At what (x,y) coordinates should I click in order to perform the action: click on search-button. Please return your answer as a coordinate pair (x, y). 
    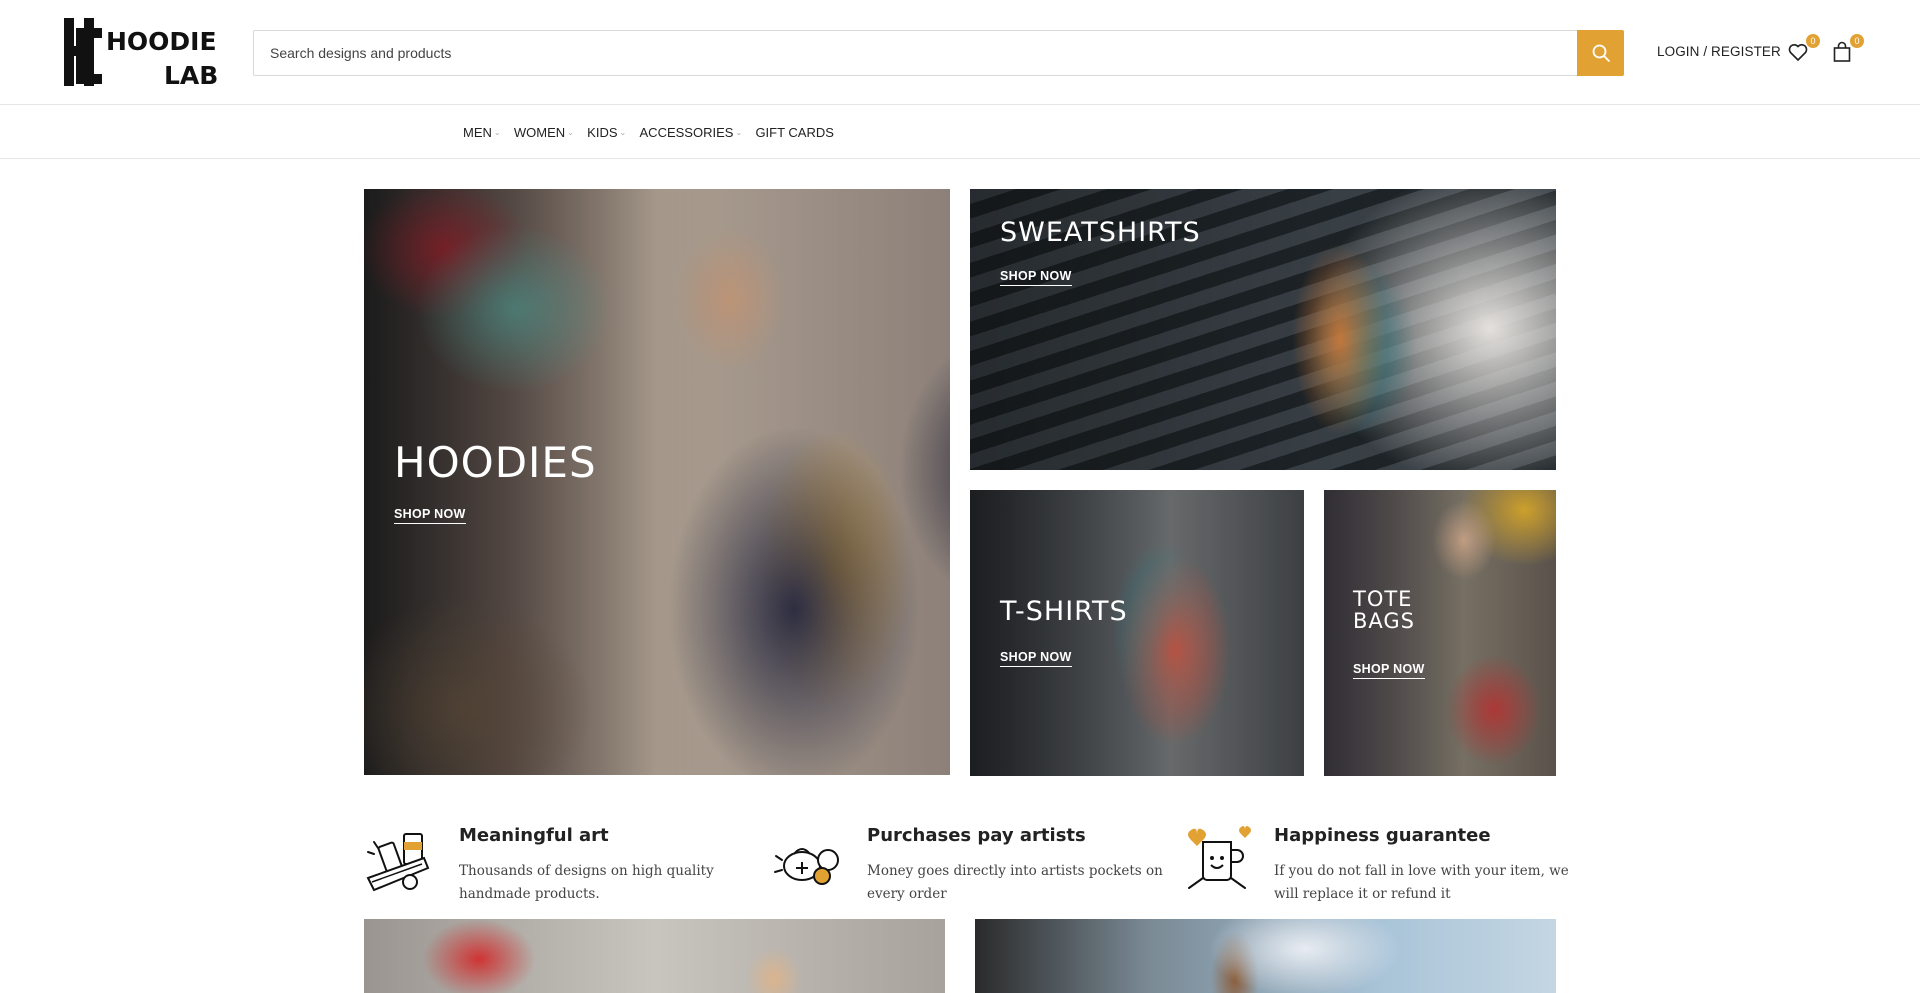
    Looking at the image, I should click on (1600, 53).